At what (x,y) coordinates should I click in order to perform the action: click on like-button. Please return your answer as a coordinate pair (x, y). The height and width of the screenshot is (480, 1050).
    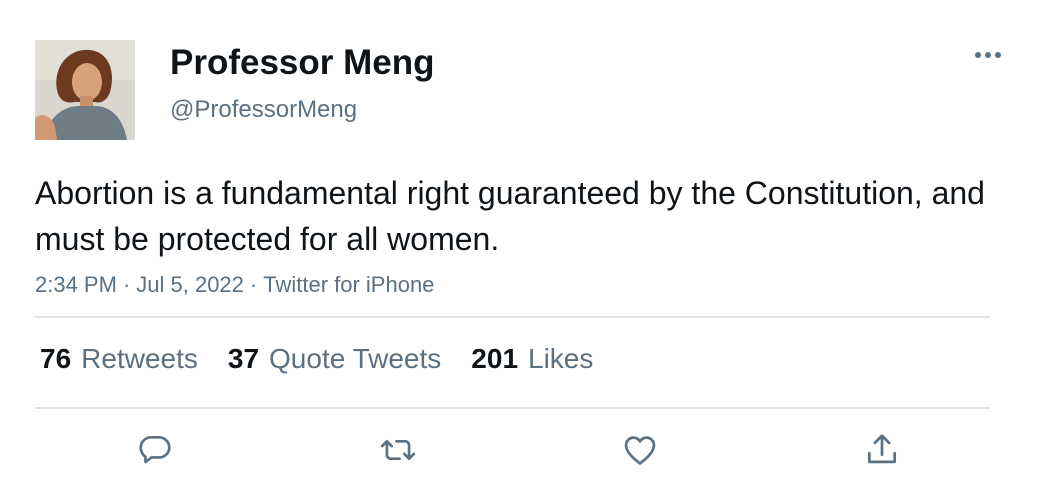
    Looking at the image, I should click on (640, 450).